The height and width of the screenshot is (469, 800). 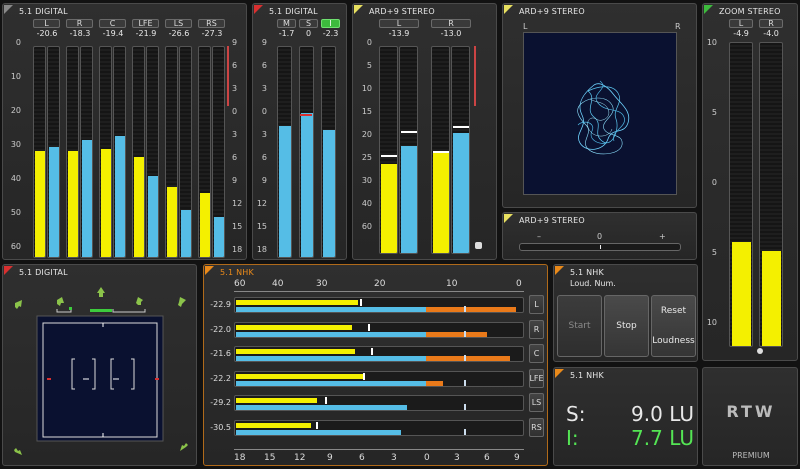 What do you see at coordinates (264, 111) in the screenshot?
I see `scale-label: 0` at bounding box center [264, 111].